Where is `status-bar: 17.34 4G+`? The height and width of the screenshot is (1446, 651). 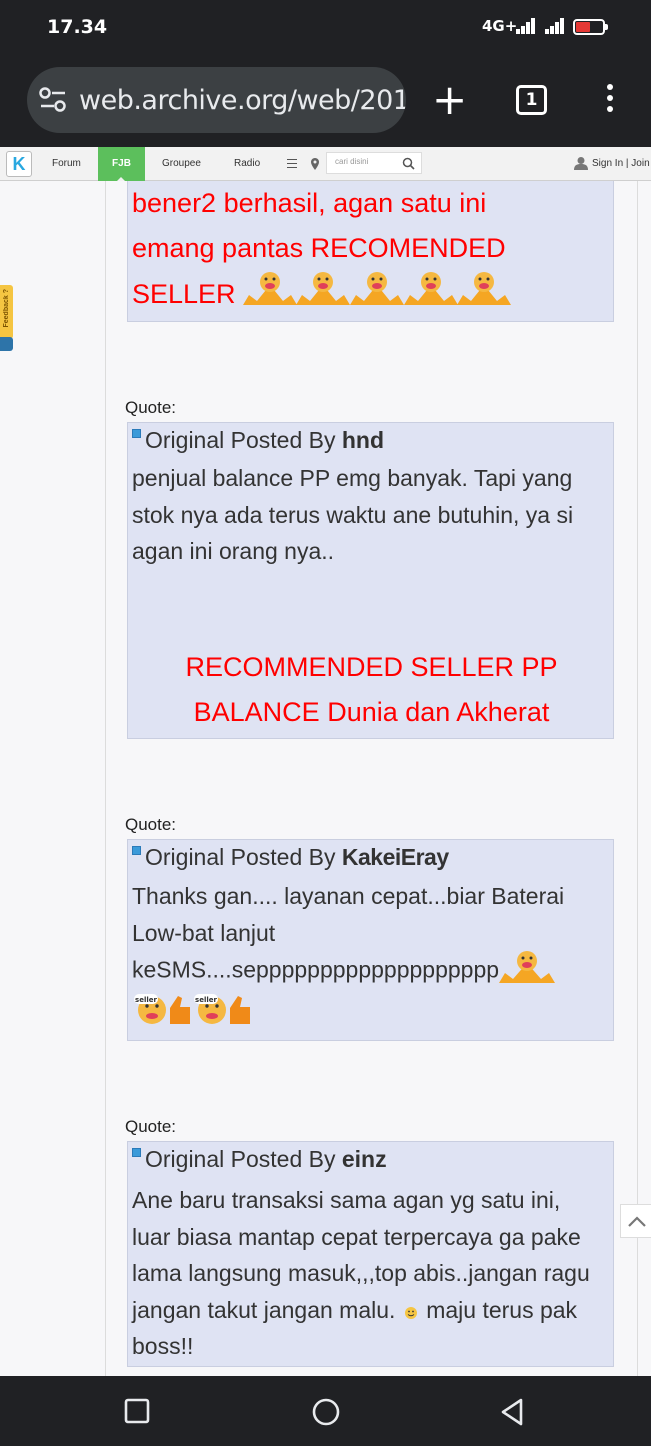
status-bar: 17.34 4G+ is located at coordinates (325, 28).